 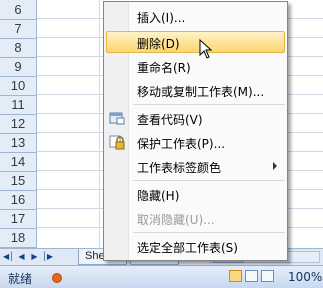 I want to click on row-headers: 6 7 8 9 10 11 12 13 14 15 16 17 18, so click(x=18, y=124).